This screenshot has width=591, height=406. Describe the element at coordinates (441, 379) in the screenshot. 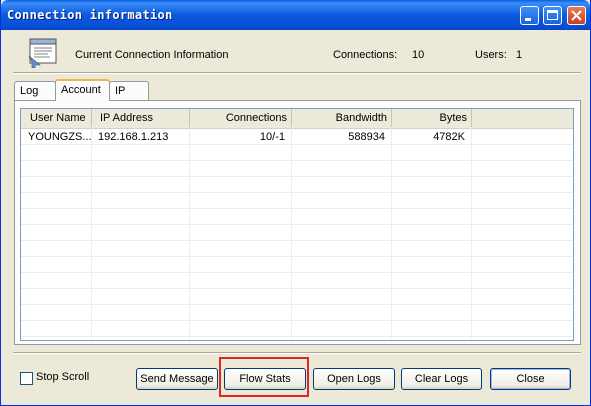

I see `clear-logs-button: Clear Logs` at that location.